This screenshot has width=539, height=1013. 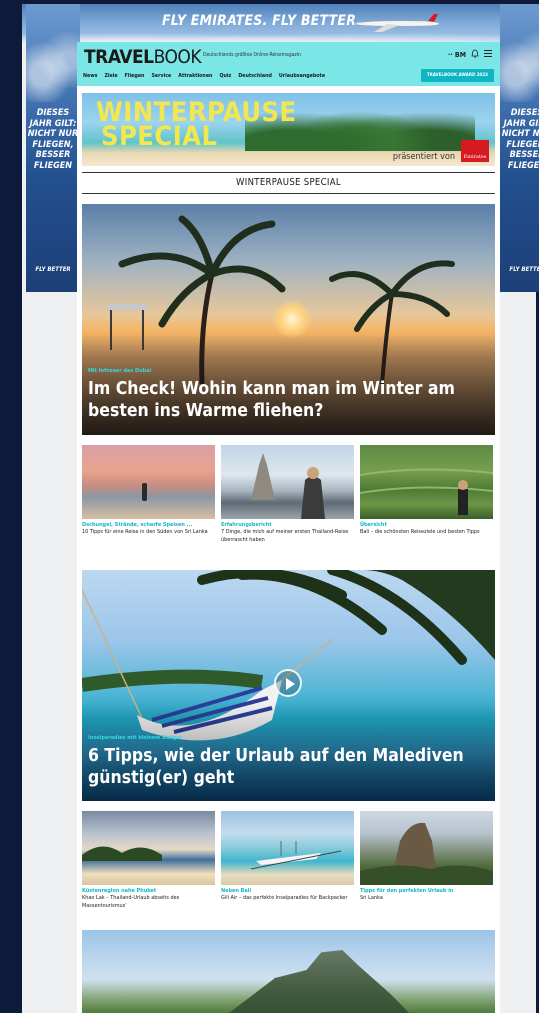 What do you see at coordinates (255, 76) in the screenshot?
I see `nav-item-deutschland: Deutschland` at bounding box center [255, 76].